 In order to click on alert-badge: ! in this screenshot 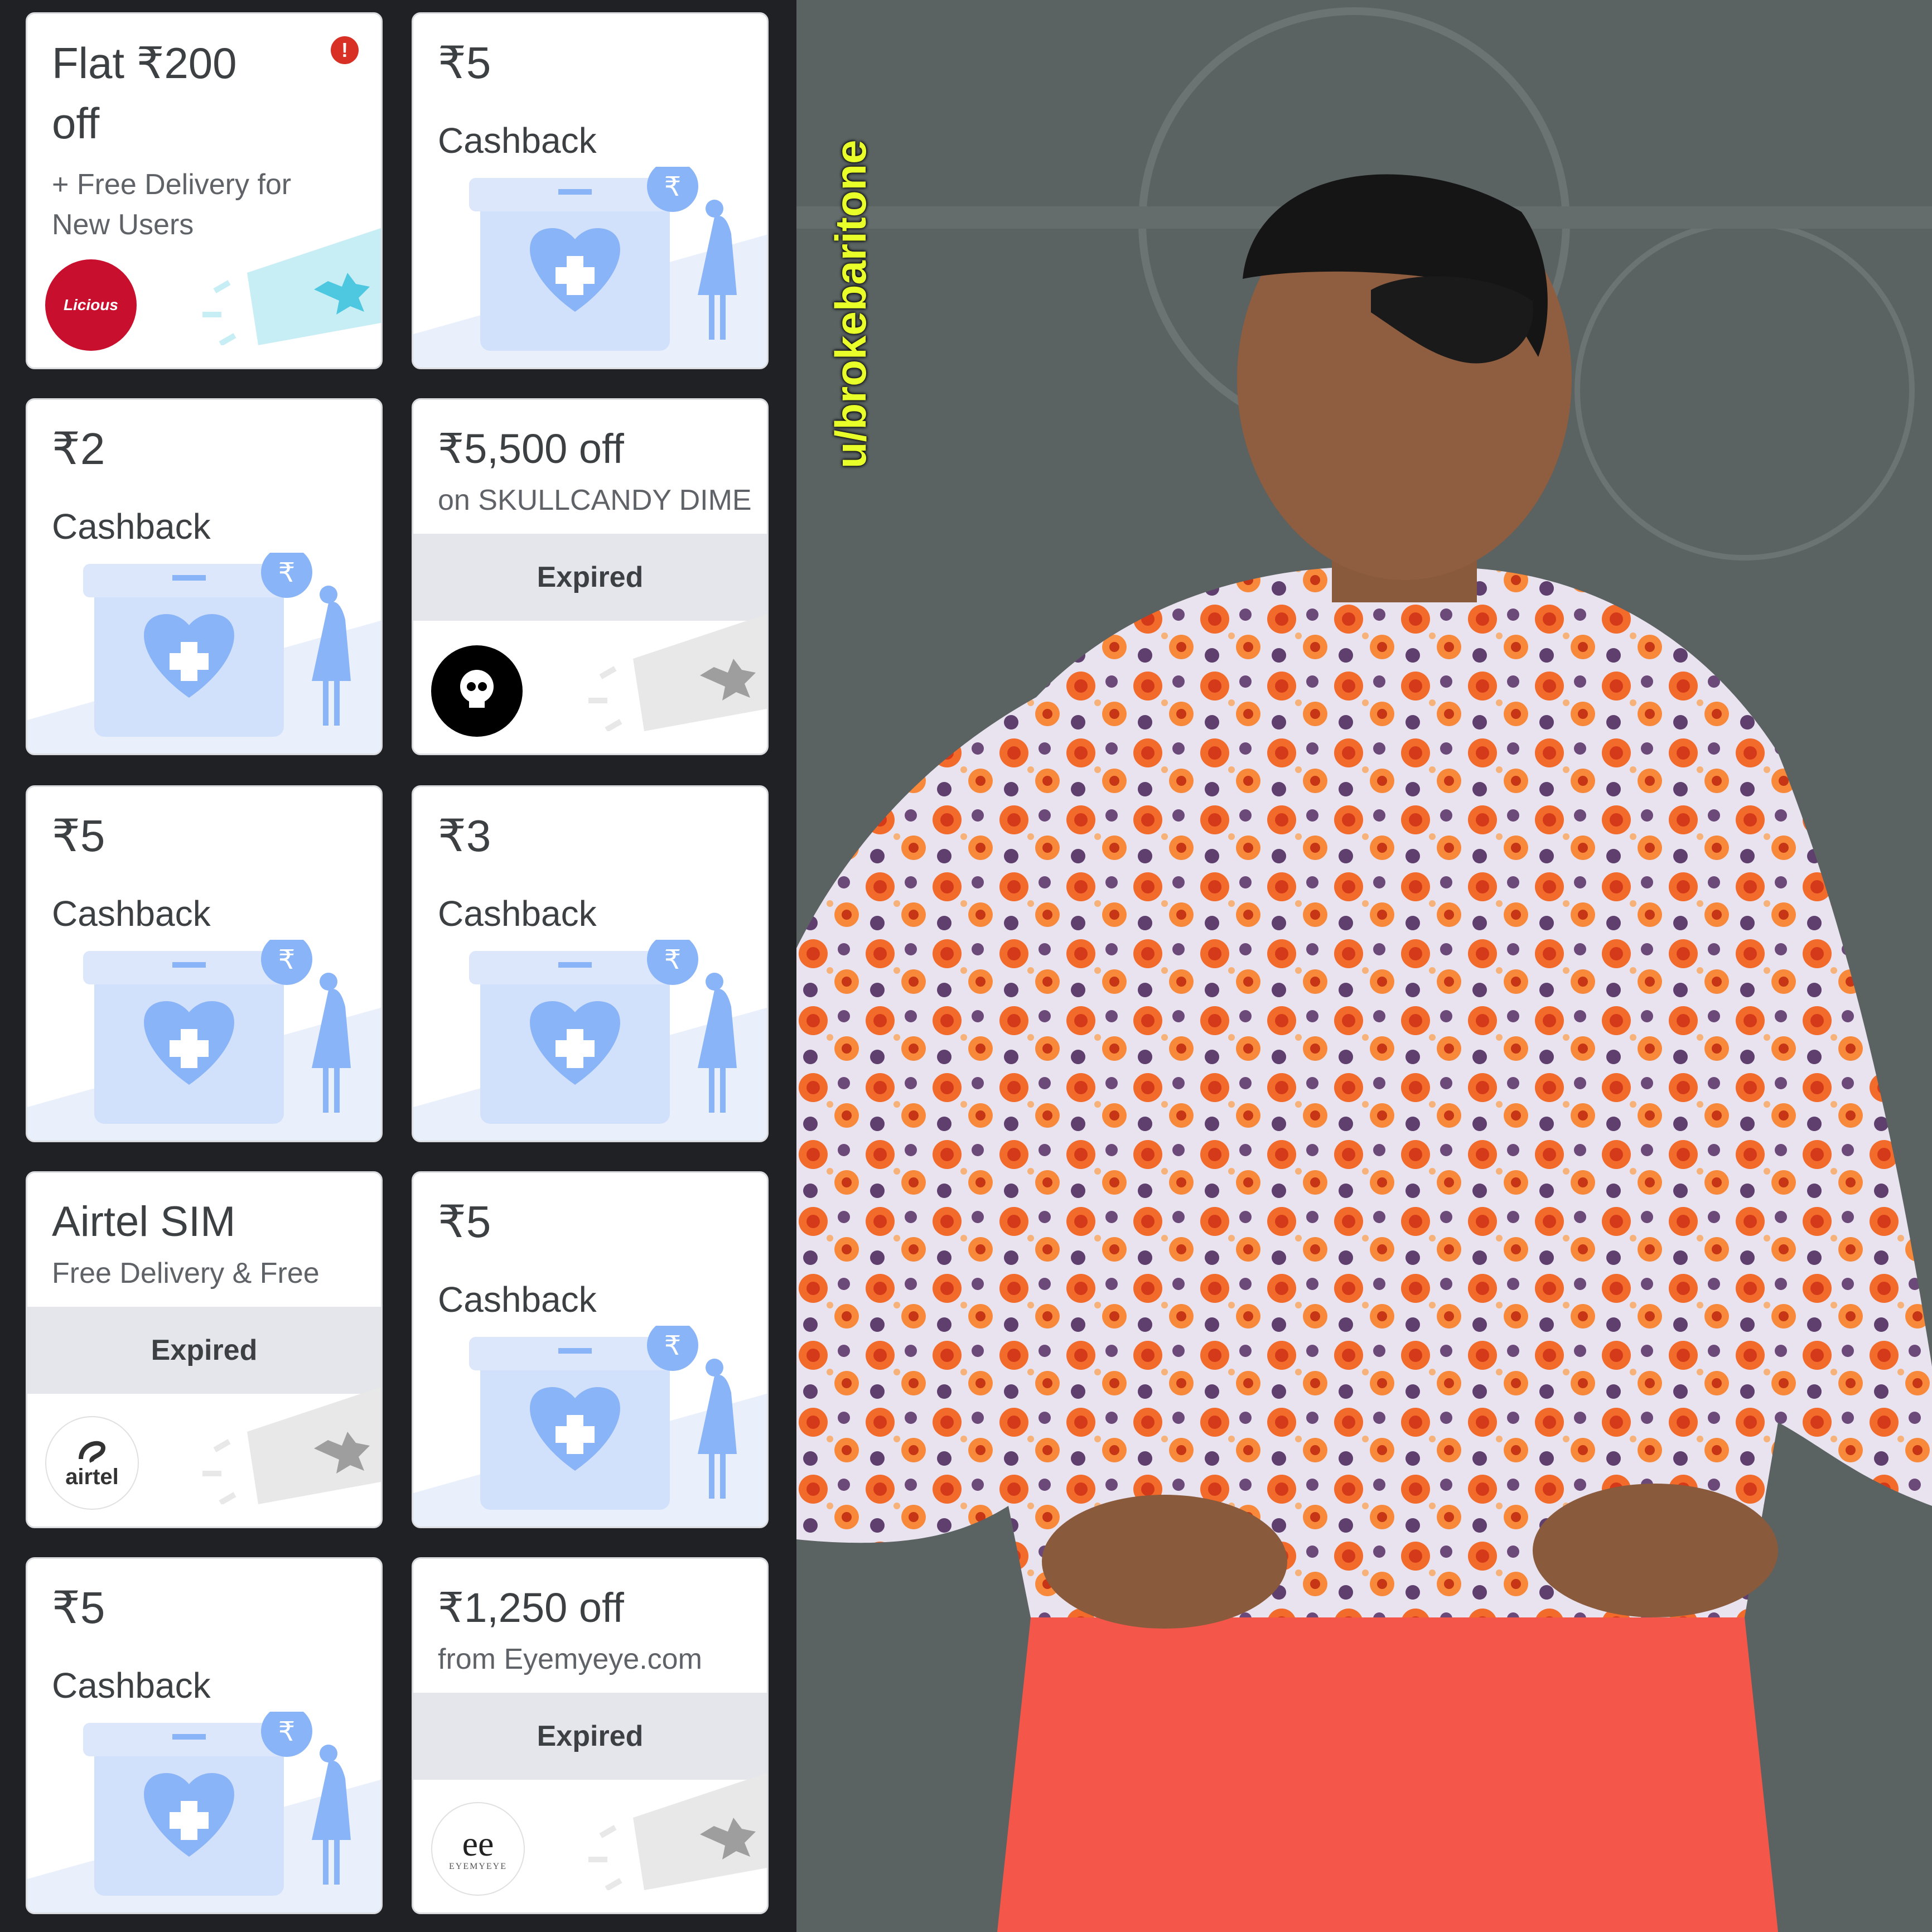, I will do `click(345, 50)`.